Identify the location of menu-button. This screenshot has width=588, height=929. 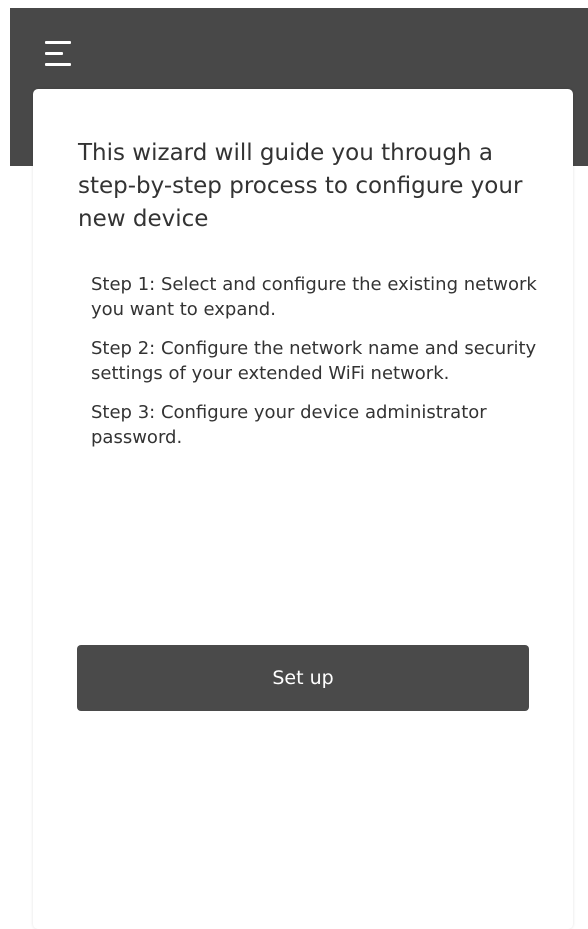
(58, 54).